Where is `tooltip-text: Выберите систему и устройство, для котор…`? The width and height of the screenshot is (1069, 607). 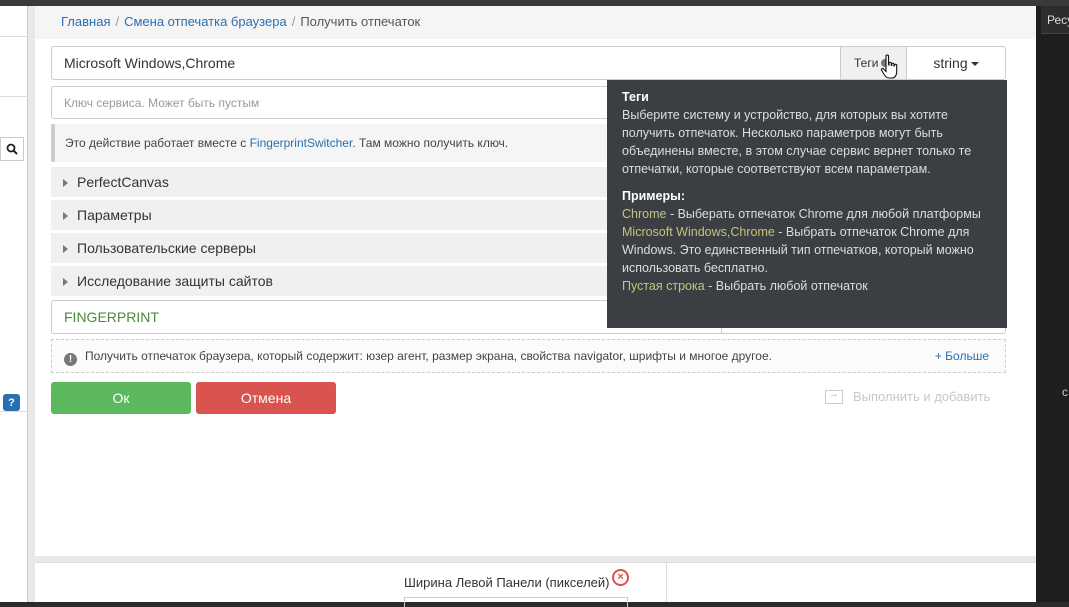 tooltip-text: Выберите систему и устройство, для котор… is located at coordinates (797, 142).